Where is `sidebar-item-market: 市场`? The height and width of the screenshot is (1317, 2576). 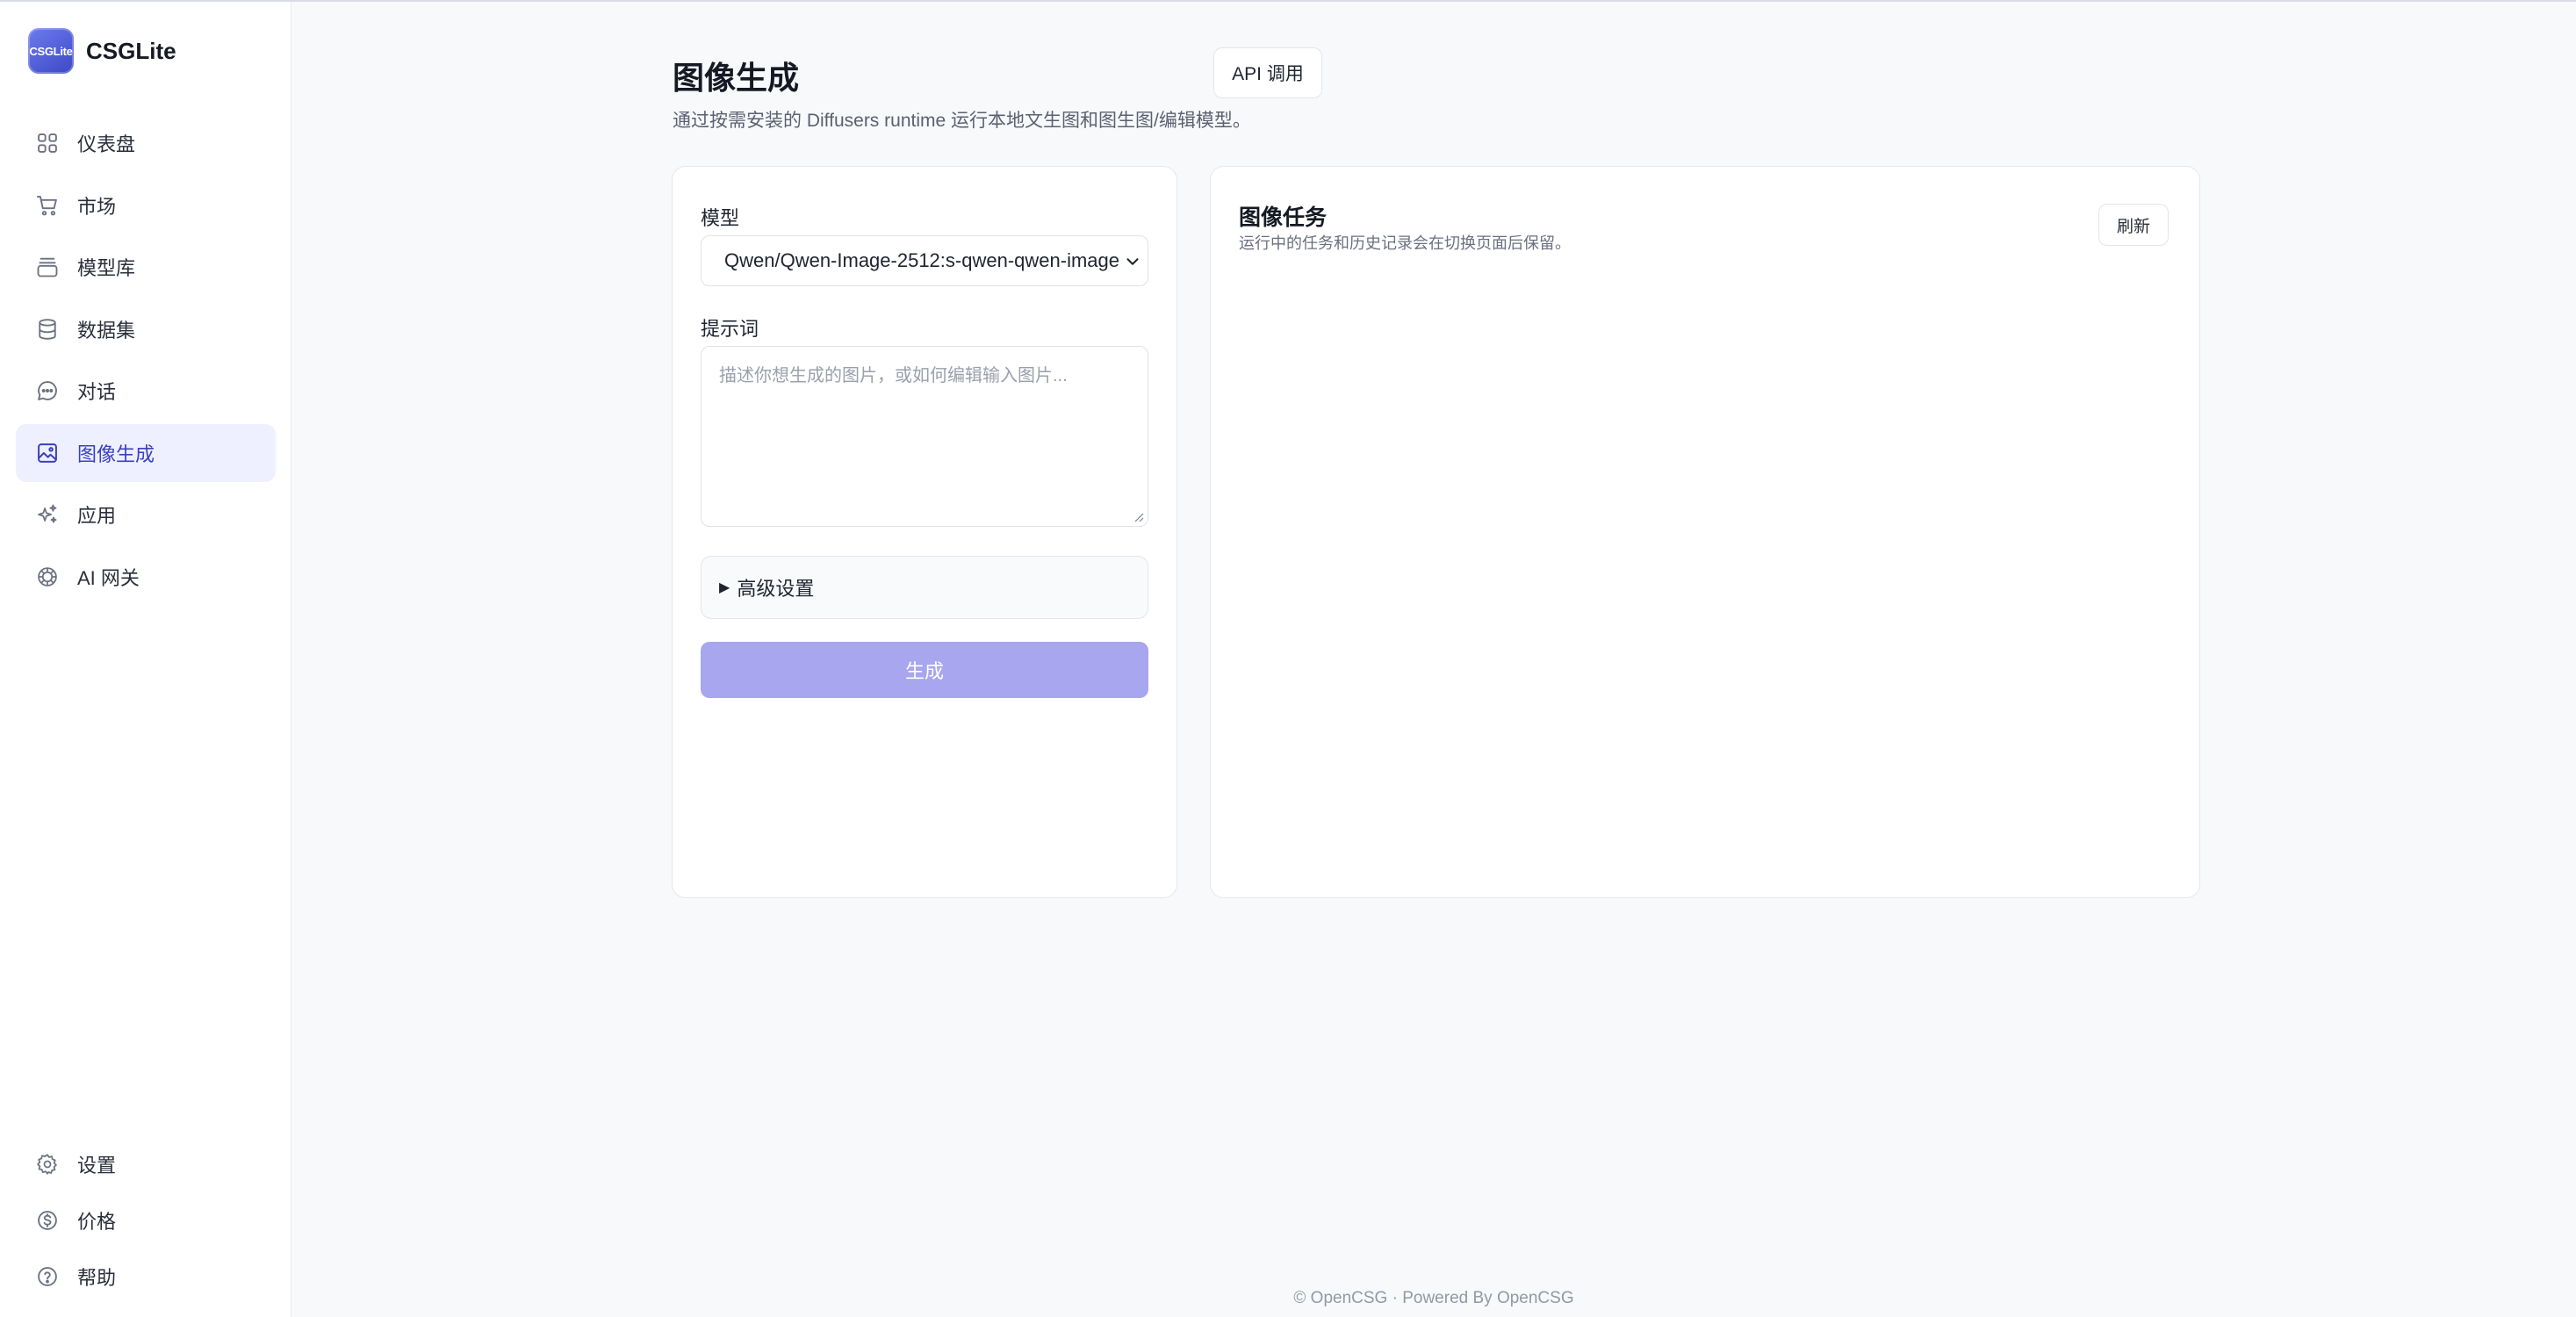 sidebar-item-market: 市场 is located at coordinates (146, 205).